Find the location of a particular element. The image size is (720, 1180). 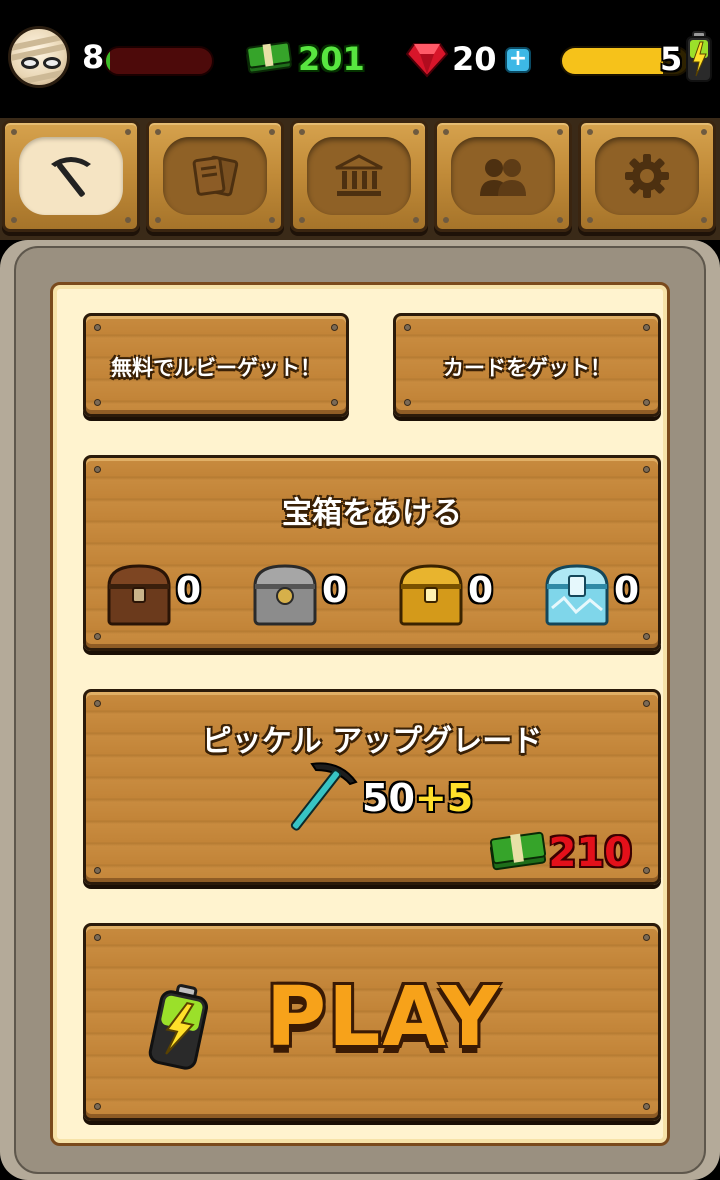

player-avatar is located at coordinates (39, 57).